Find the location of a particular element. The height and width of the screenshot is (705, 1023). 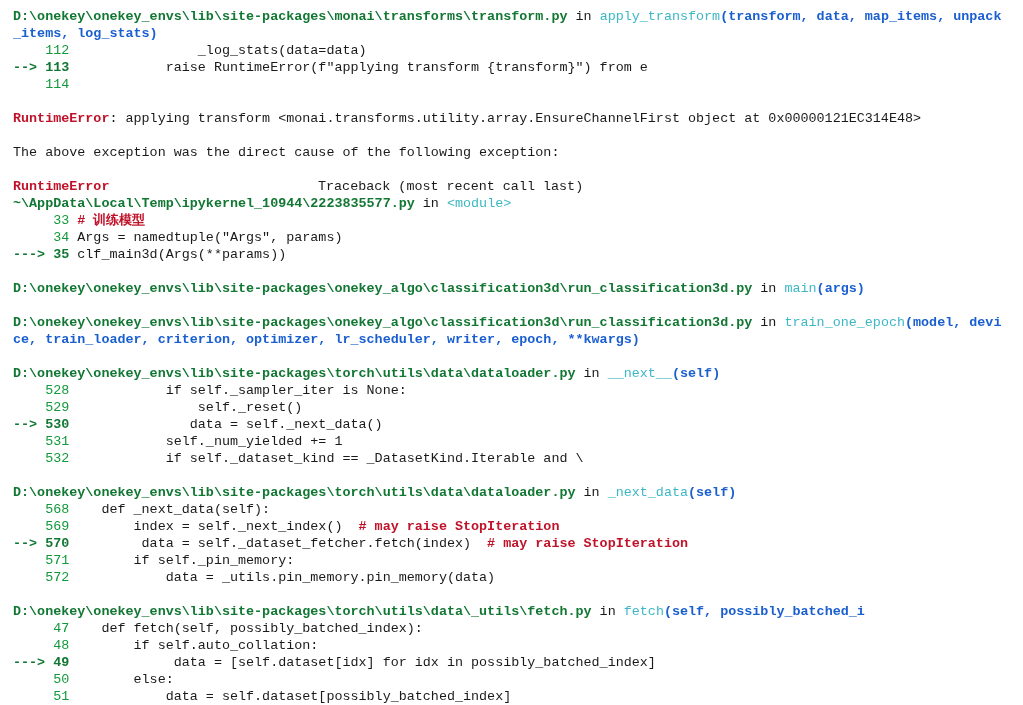

code-line: --> 570 data = self._dataset_fetcher.fetch(index) # may raise StopIteration is located at coordinates (351, 543).